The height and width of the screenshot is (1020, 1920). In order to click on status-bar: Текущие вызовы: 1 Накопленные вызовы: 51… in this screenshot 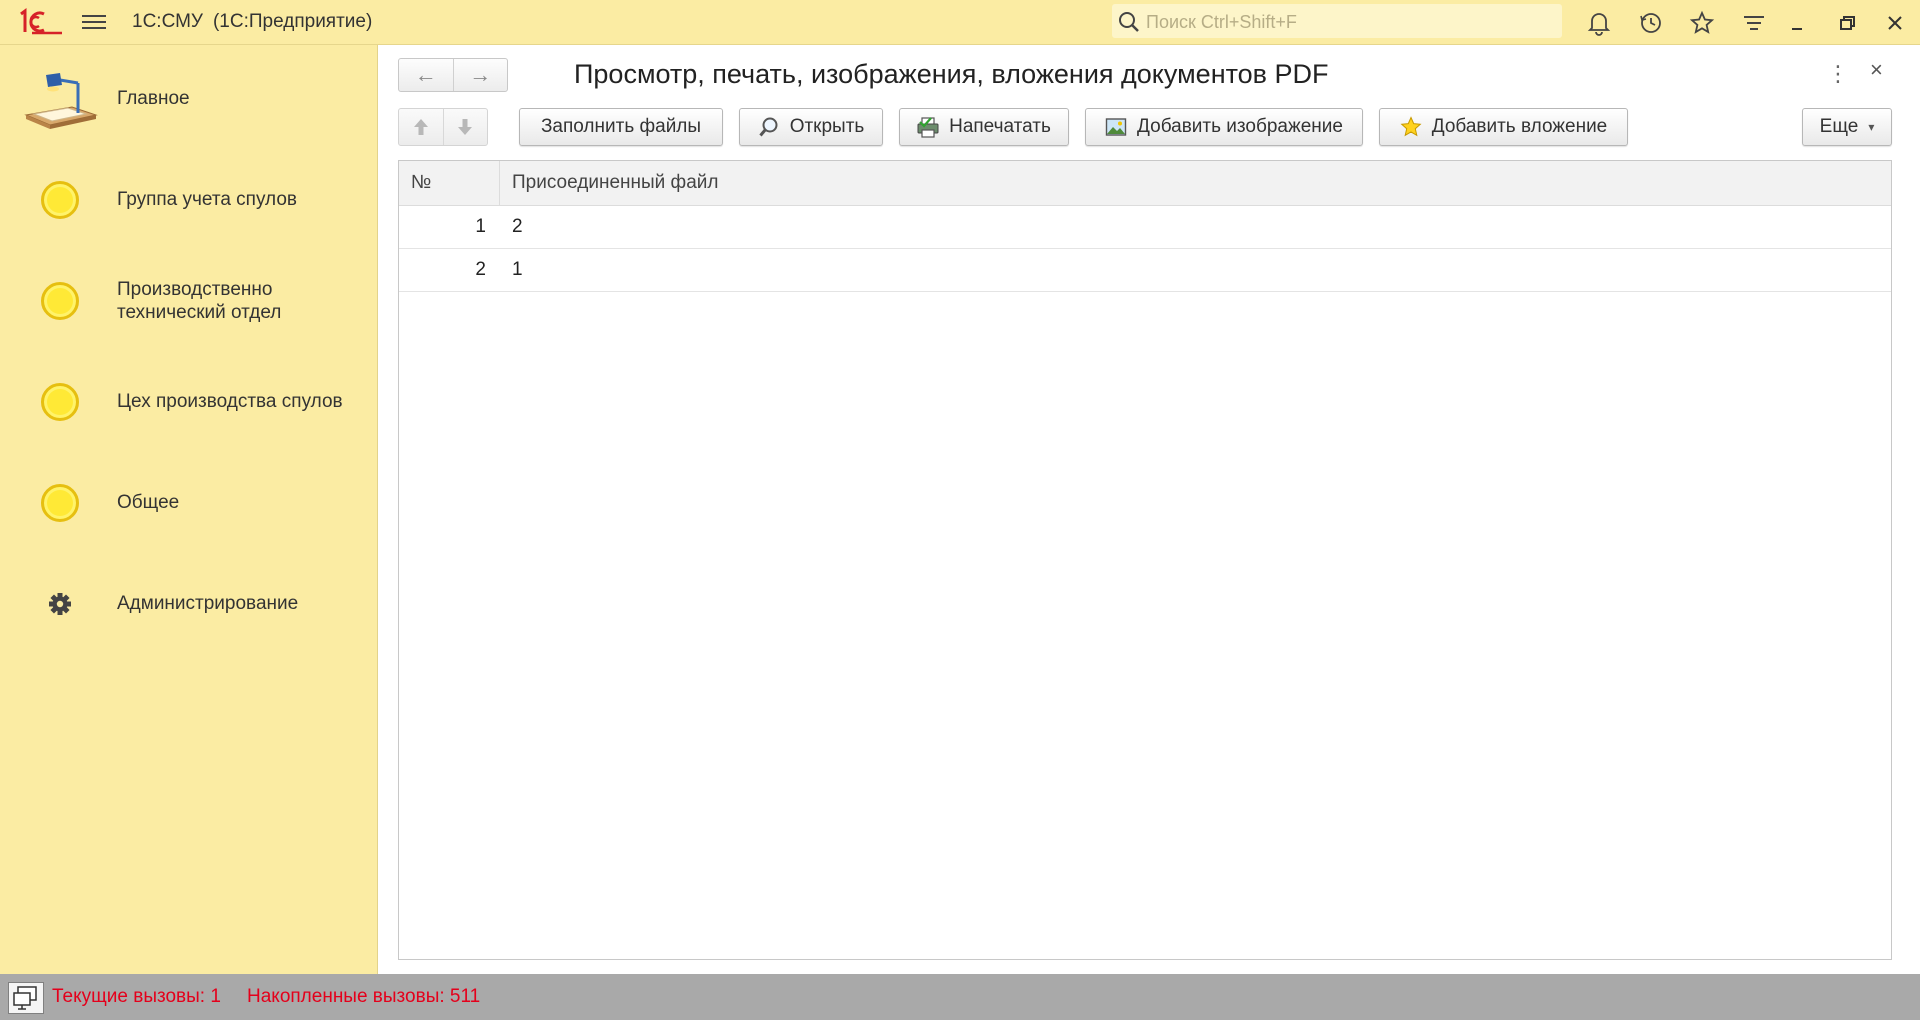, I will do `click(960, 997)`.